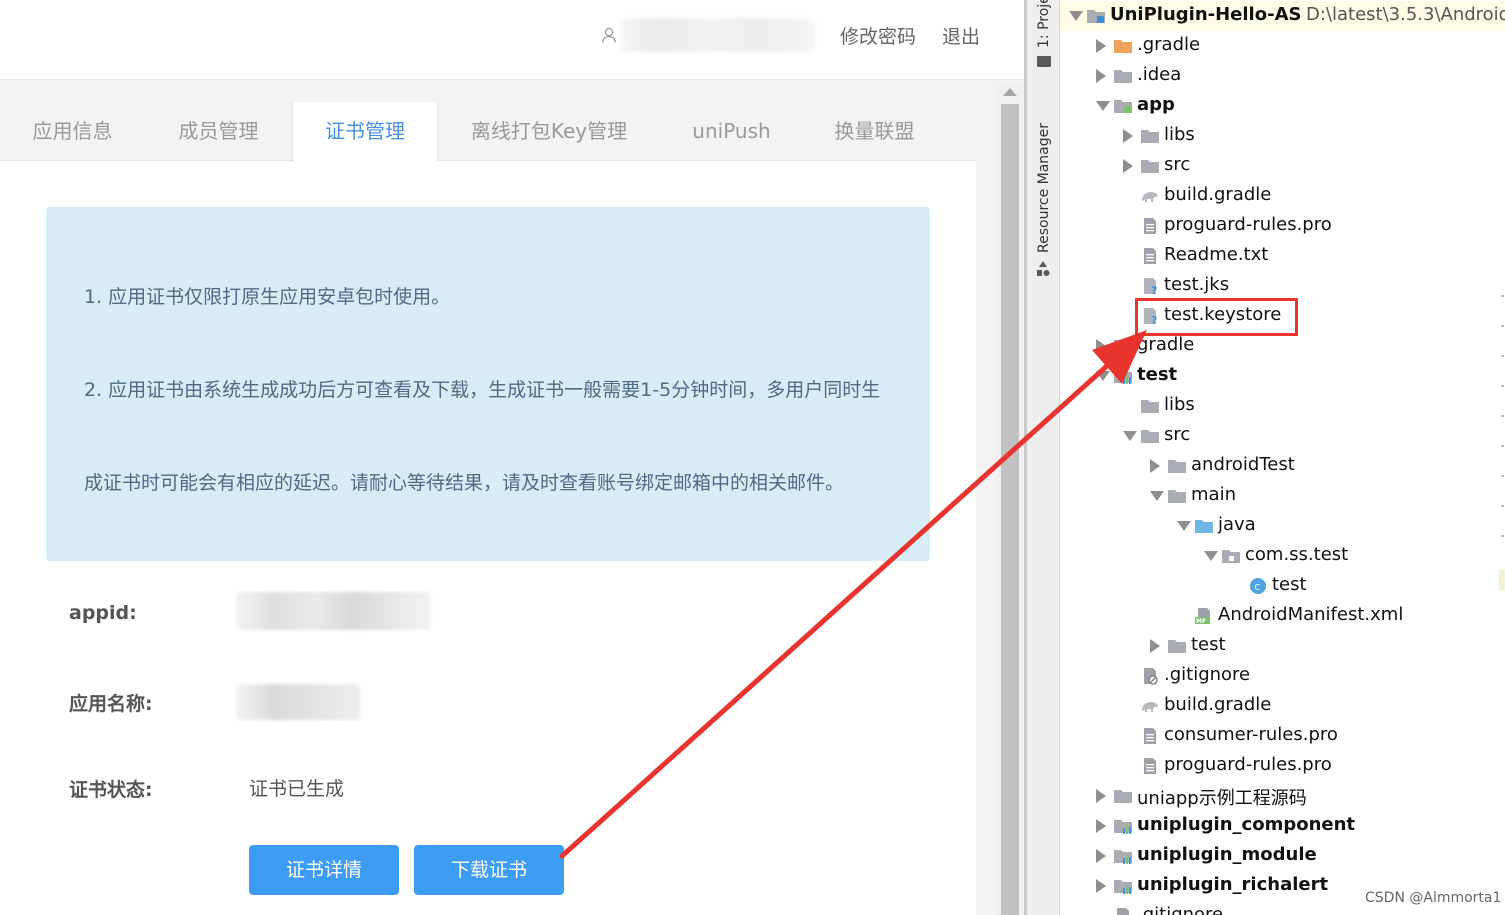 The width and height of the screenshot is (1505, 915). What do you see at coordinates (1218, 194) in the screenshot?
I see `tree-row-label: build.gradle` at bounding box center [1218, 194].